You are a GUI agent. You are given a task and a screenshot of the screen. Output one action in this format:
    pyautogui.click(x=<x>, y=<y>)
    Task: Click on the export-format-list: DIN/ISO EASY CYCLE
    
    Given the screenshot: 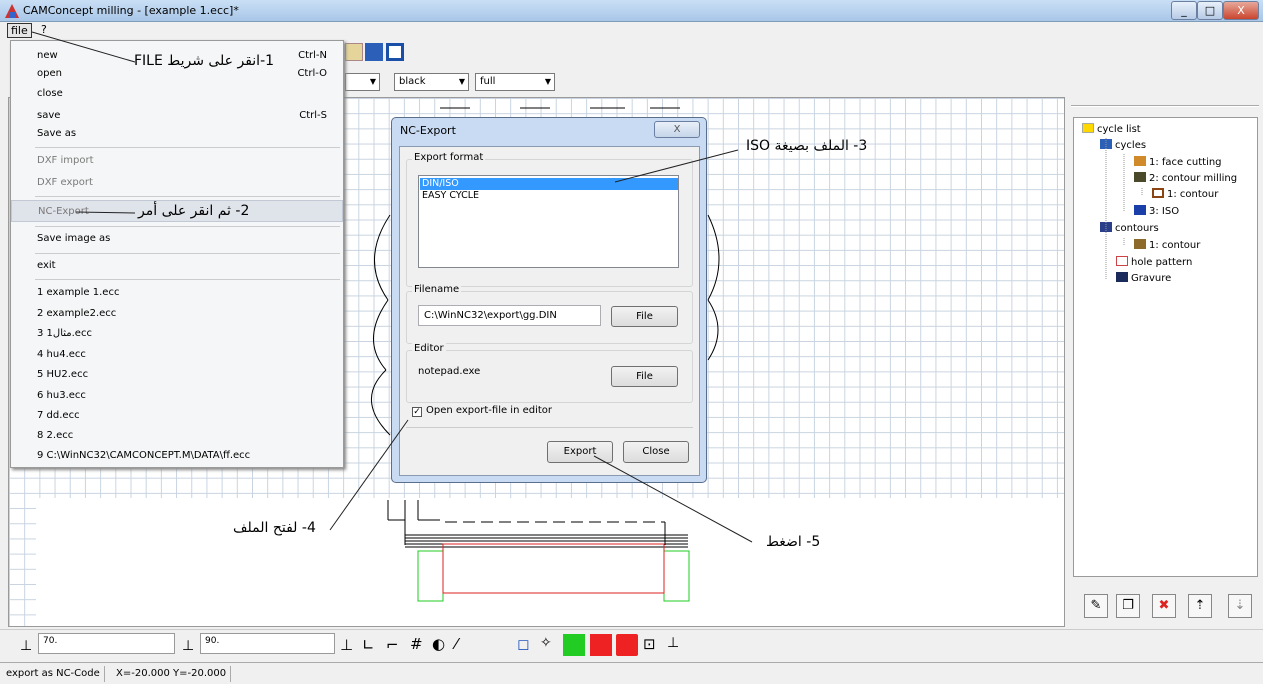 What is the action you would take?
    pyautogui.click(x=548, y=221)
    